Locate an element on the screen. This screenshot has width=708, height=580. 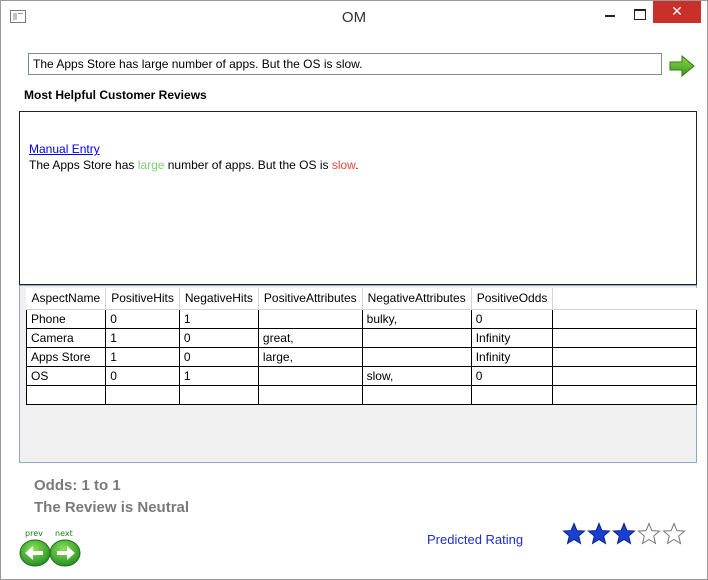
right-arrow-icon is located at coordinates (65, 553).